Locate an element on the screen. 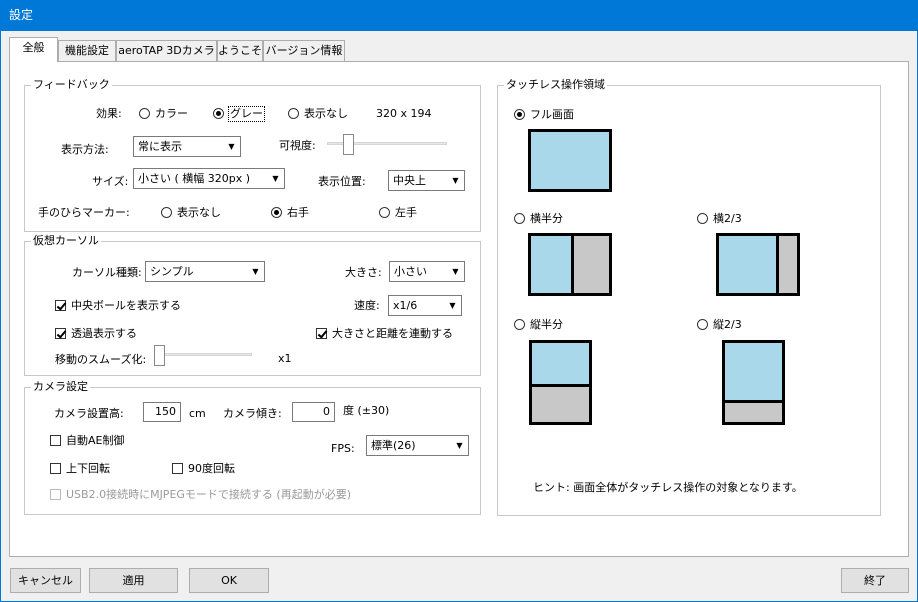 Image resolution: width=918 pixels, height=602 pixels. area-two-thirds-horizontal-label: 横2/3 is located at coordinates (727, 218).